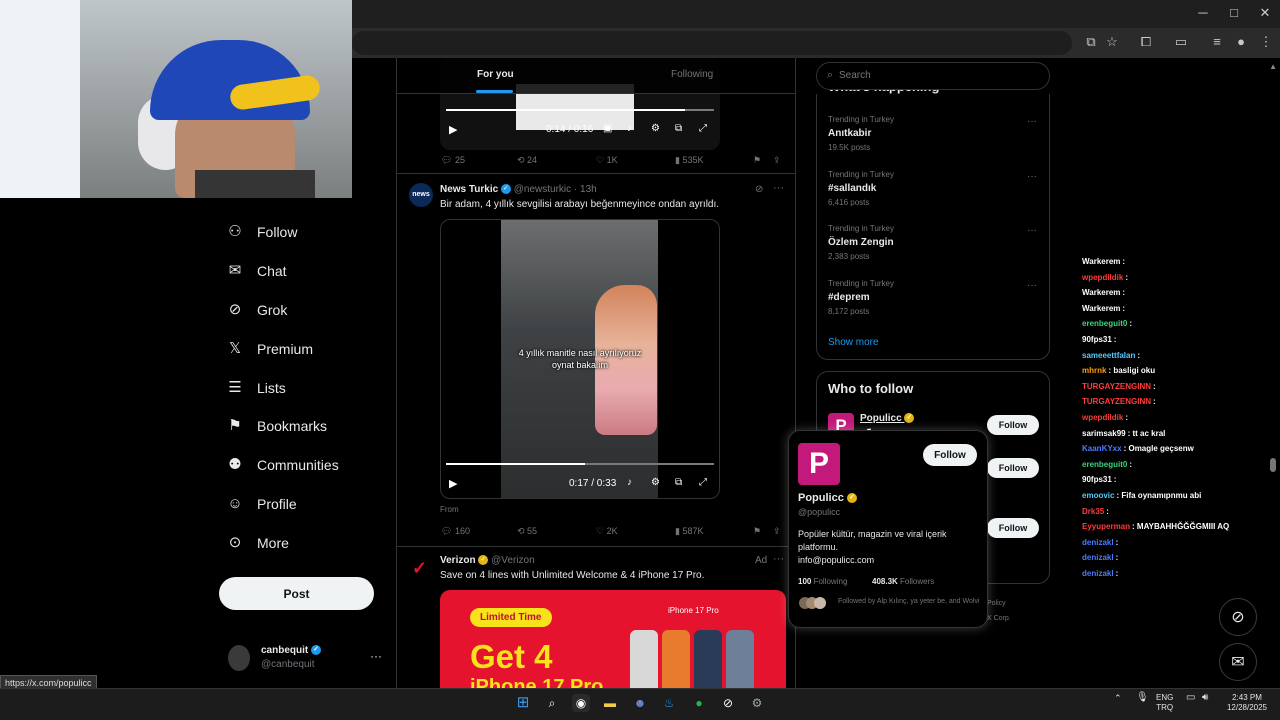  I want to click on volume-icon: ♪, so click(629, 482).